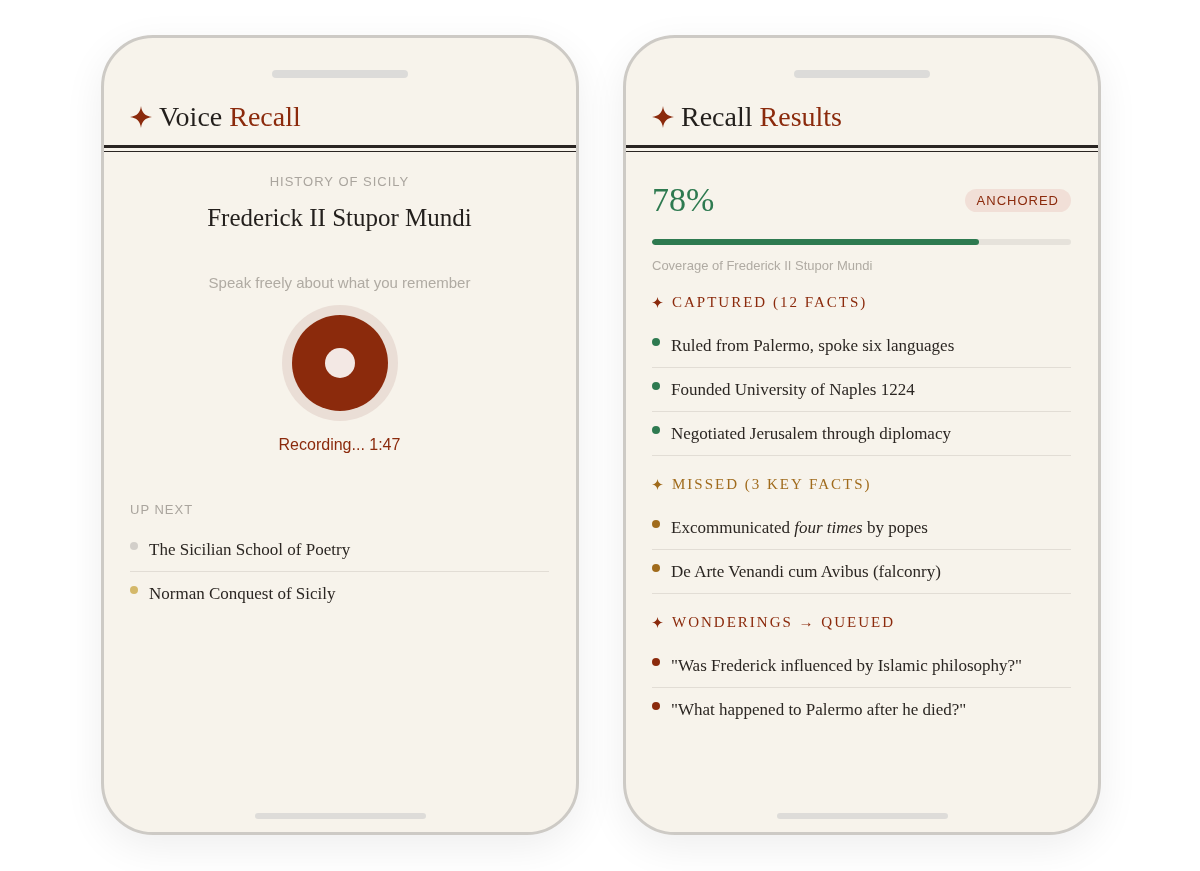 The image size is (1200, 871). I want to click on fact-text: Founded University of Naples 1224, so click(793, 389).